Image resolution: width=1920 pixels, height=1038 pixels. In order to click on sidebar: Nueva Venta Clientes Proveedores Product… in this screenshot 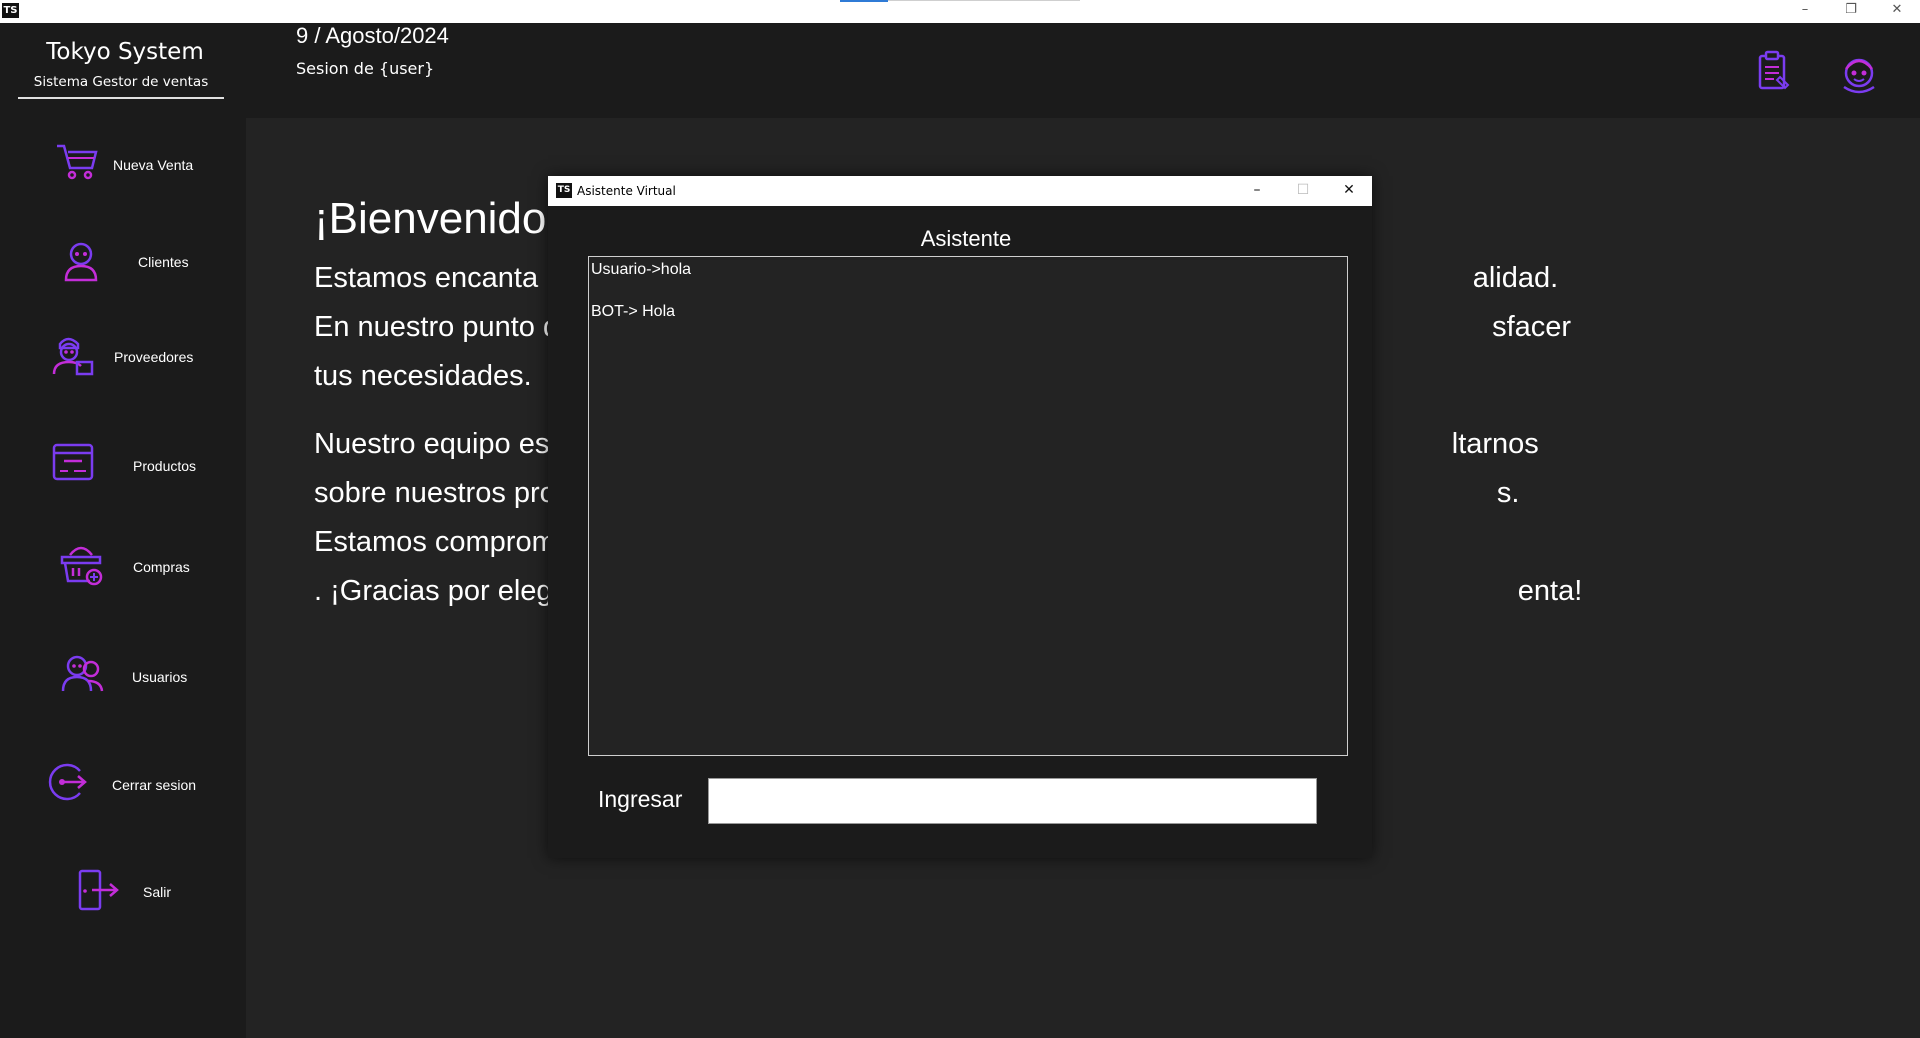, I will do `click(123, 578)`.